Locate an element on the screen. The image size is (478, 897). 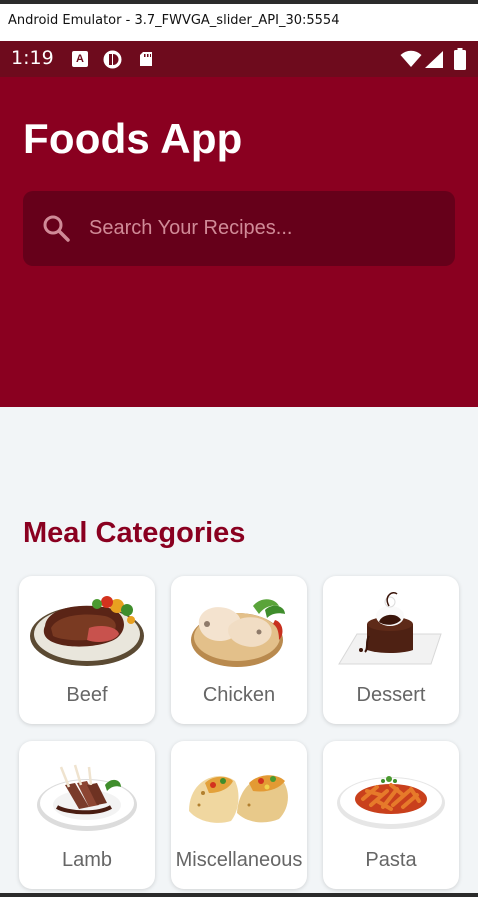
status-bar: 1:19 A is located at coordinates (239, 59).